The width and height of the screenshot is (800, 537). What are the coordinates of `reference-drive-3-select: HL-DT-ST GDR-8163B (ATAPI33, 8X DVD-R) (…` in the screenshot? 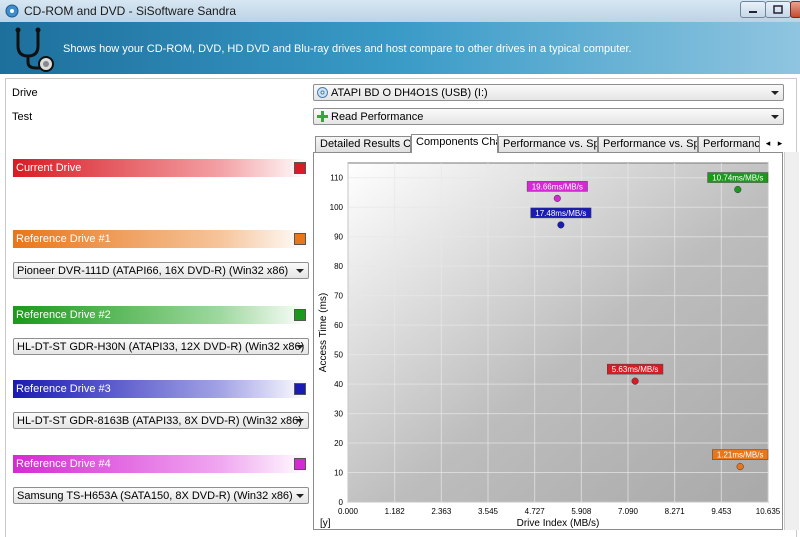 It's located at (161, 420).